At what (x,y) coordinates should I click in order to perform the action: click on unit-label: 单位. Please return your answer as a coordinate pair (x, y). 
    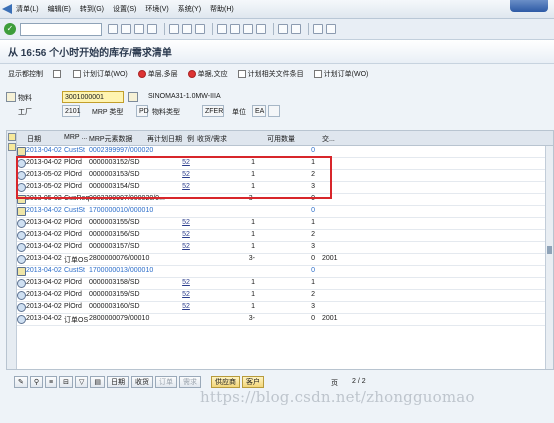
    Looking at the image, I should click on (239, 112).